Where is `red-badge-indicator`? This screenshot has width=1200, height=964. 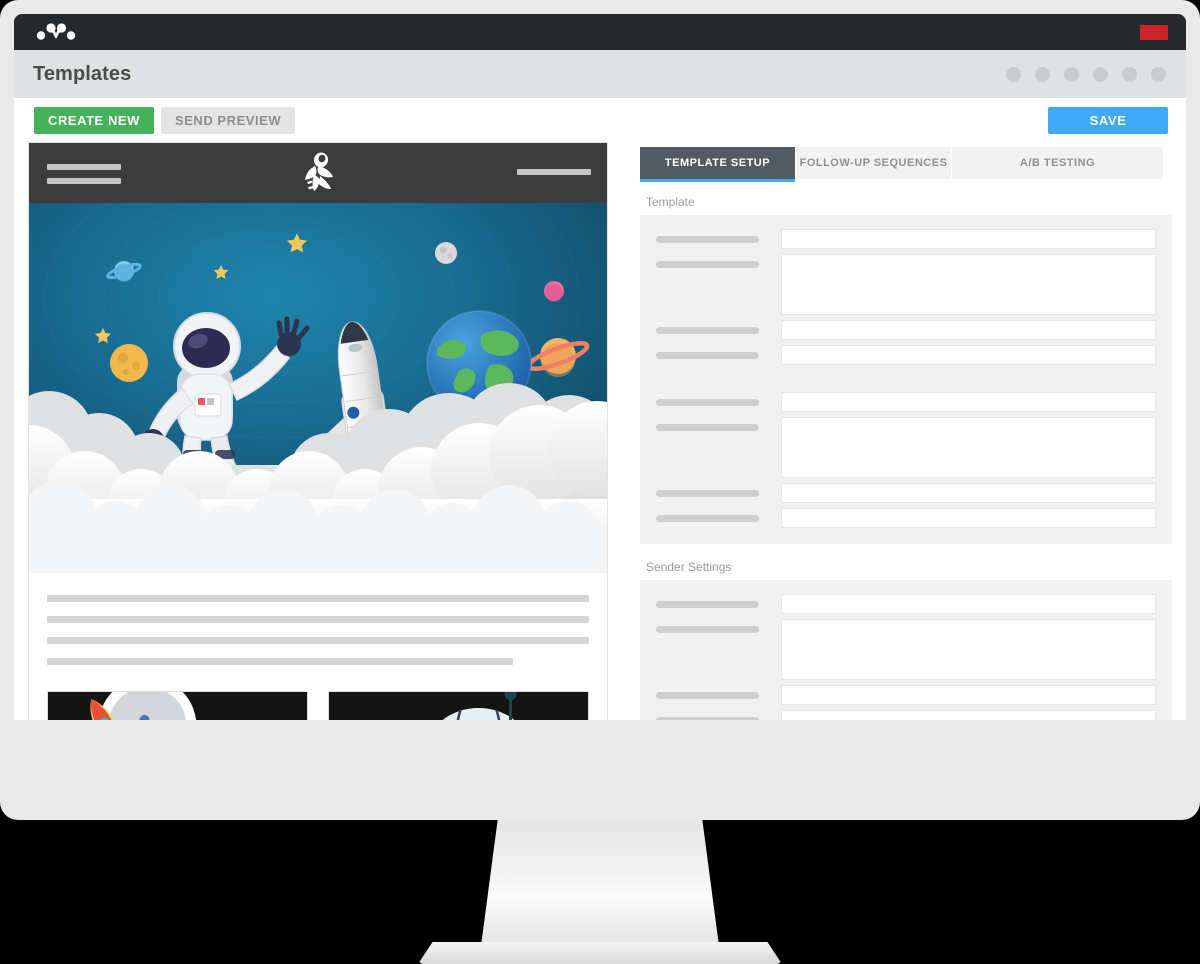 red-badge-indicator is located at coordinates (1154, 32).